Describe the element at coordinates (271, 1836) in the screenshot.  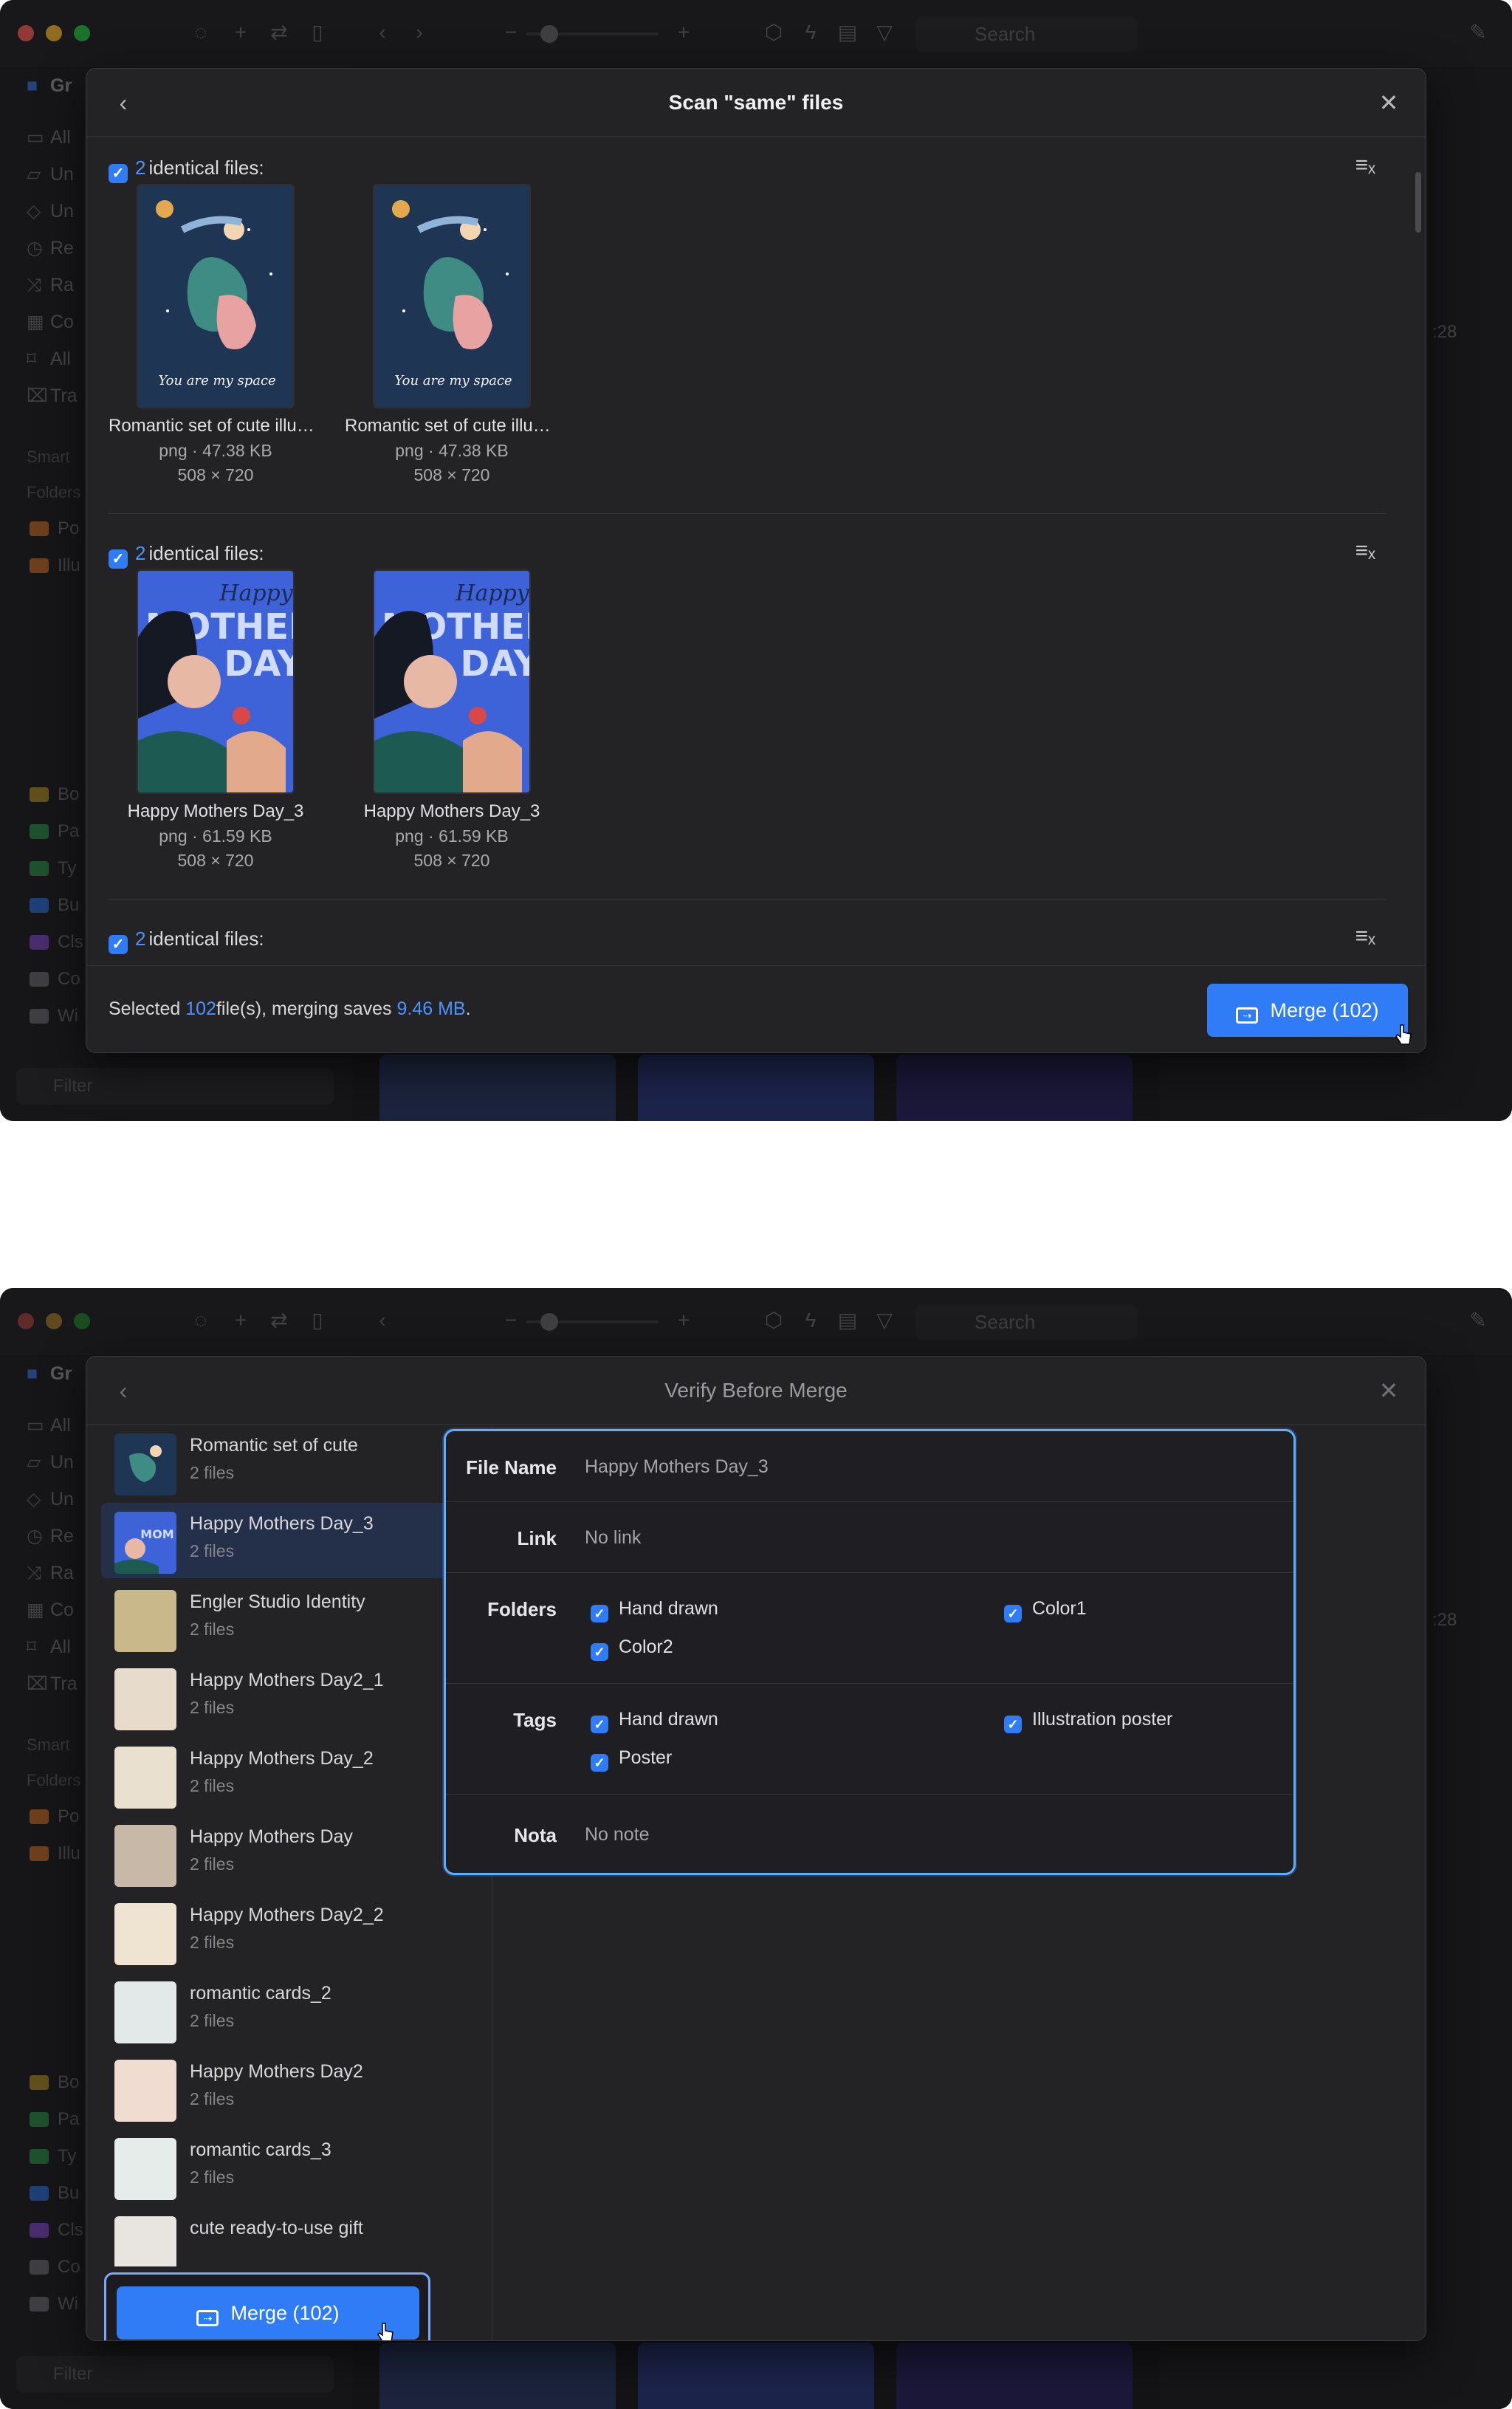
I see `item-name: Happy Mothers Day` at that location.